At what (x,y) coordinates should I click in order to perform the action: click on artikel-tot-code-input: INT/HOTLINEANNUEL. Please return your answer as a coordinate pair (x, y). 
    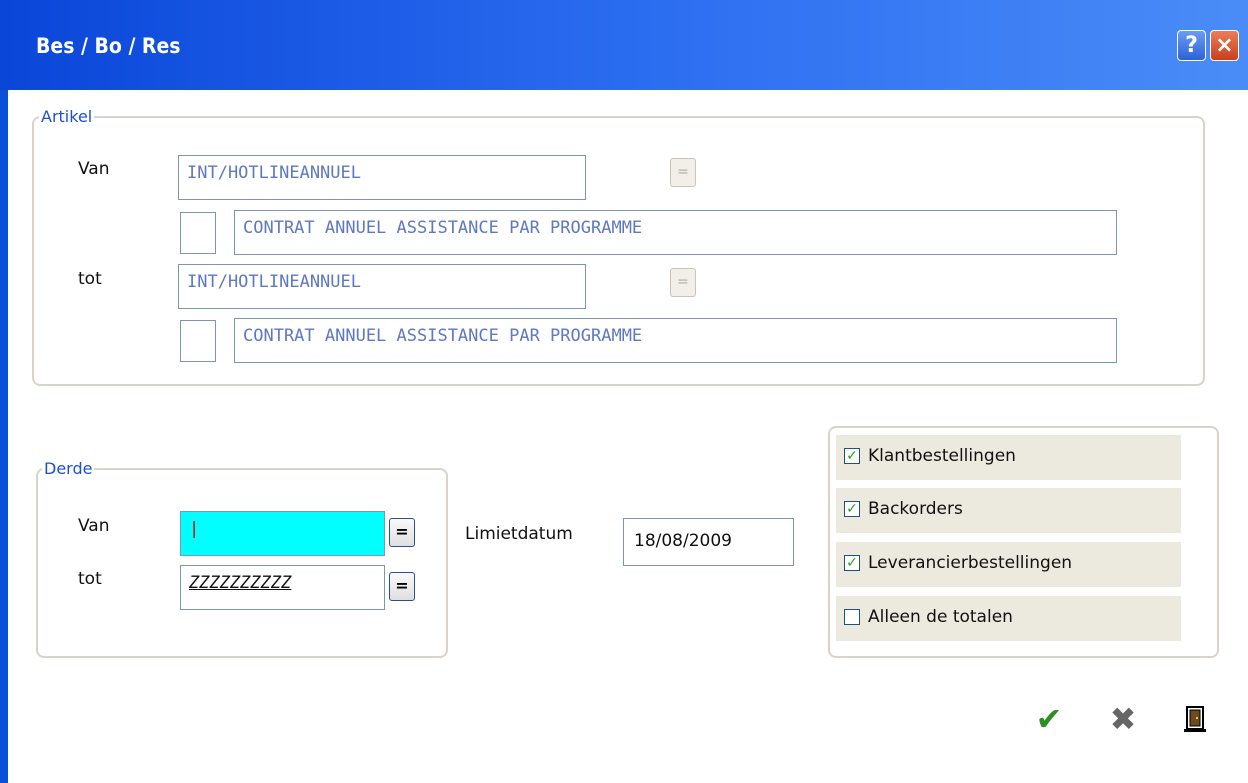
    Looking at the image, I should click on (382, 286).